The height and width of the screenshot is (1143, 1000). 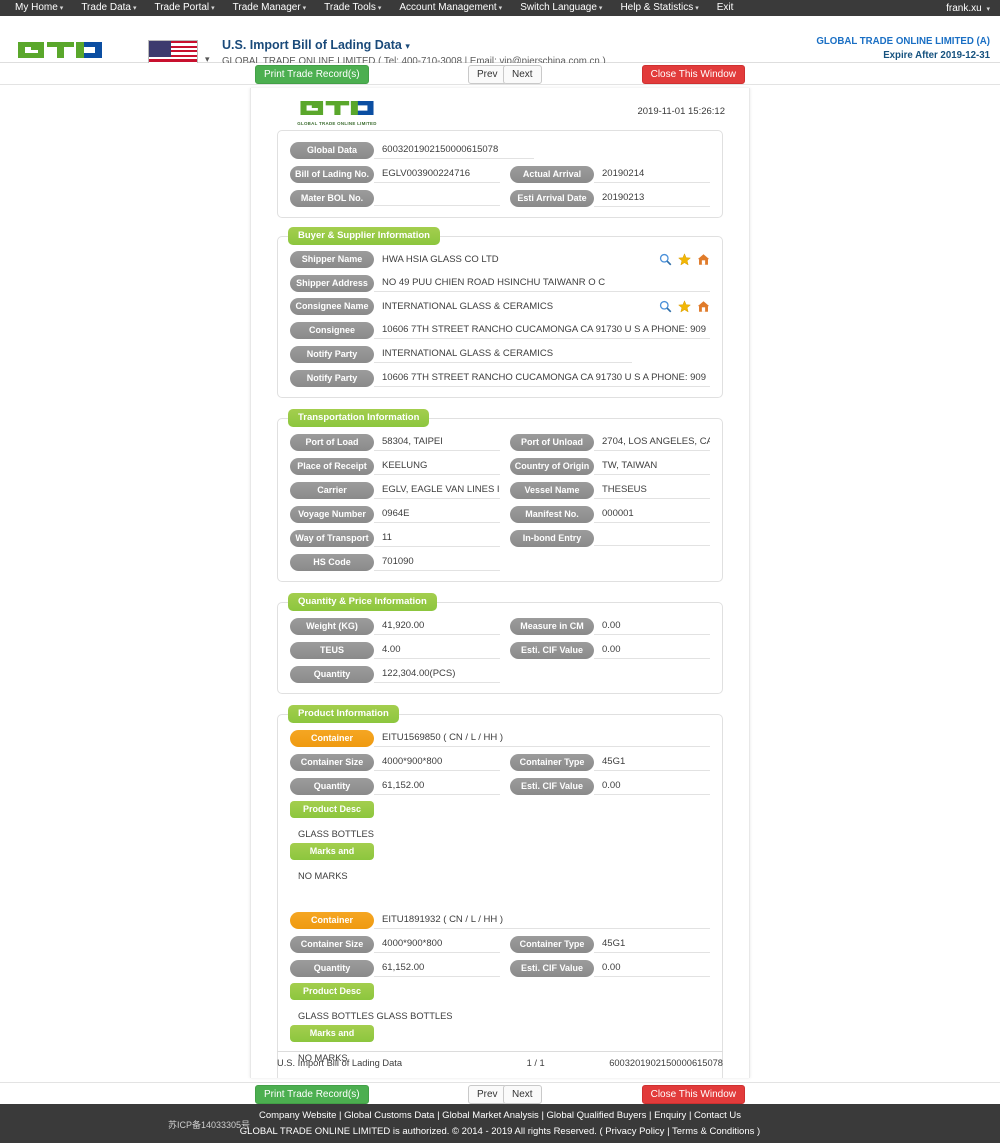 What do you see at coordinates (552, 442) in the screenshot?
I see `port-of-unload-label: Port of Unload` at bounding box center [552, 442].